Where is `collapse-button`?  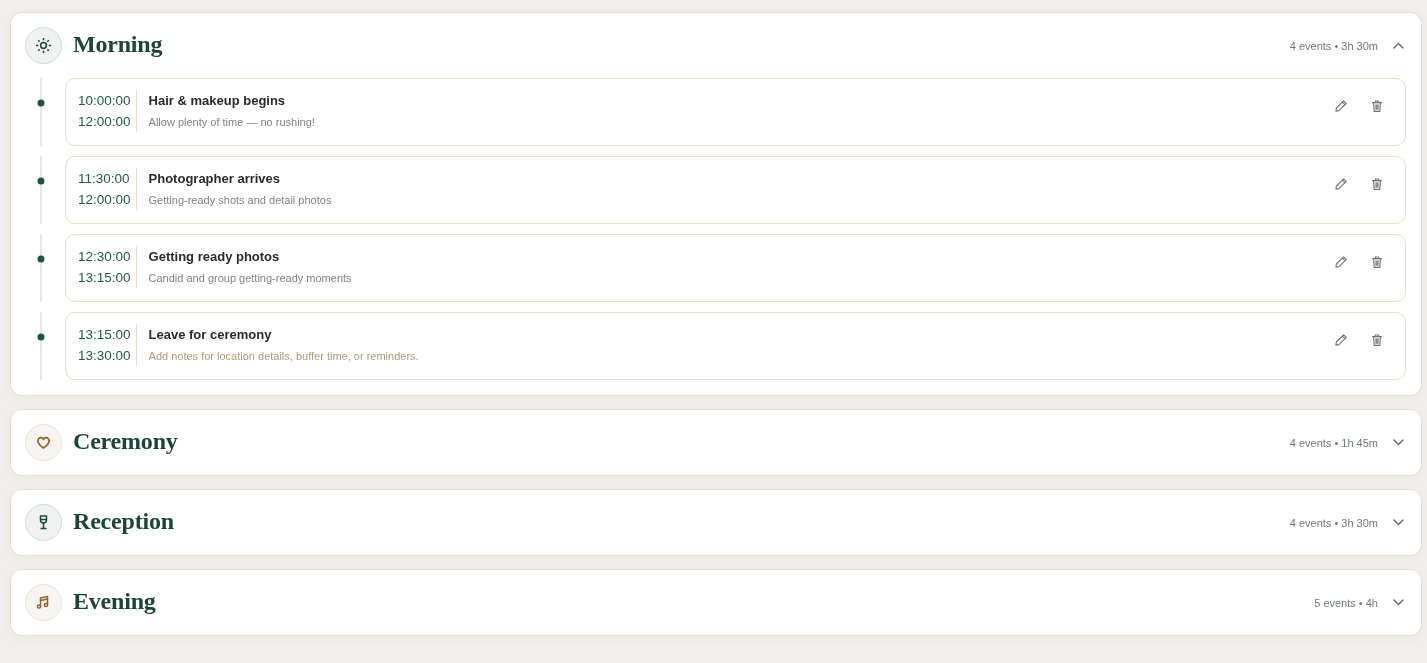
collapse-button is located at coordinates (1398, 45).